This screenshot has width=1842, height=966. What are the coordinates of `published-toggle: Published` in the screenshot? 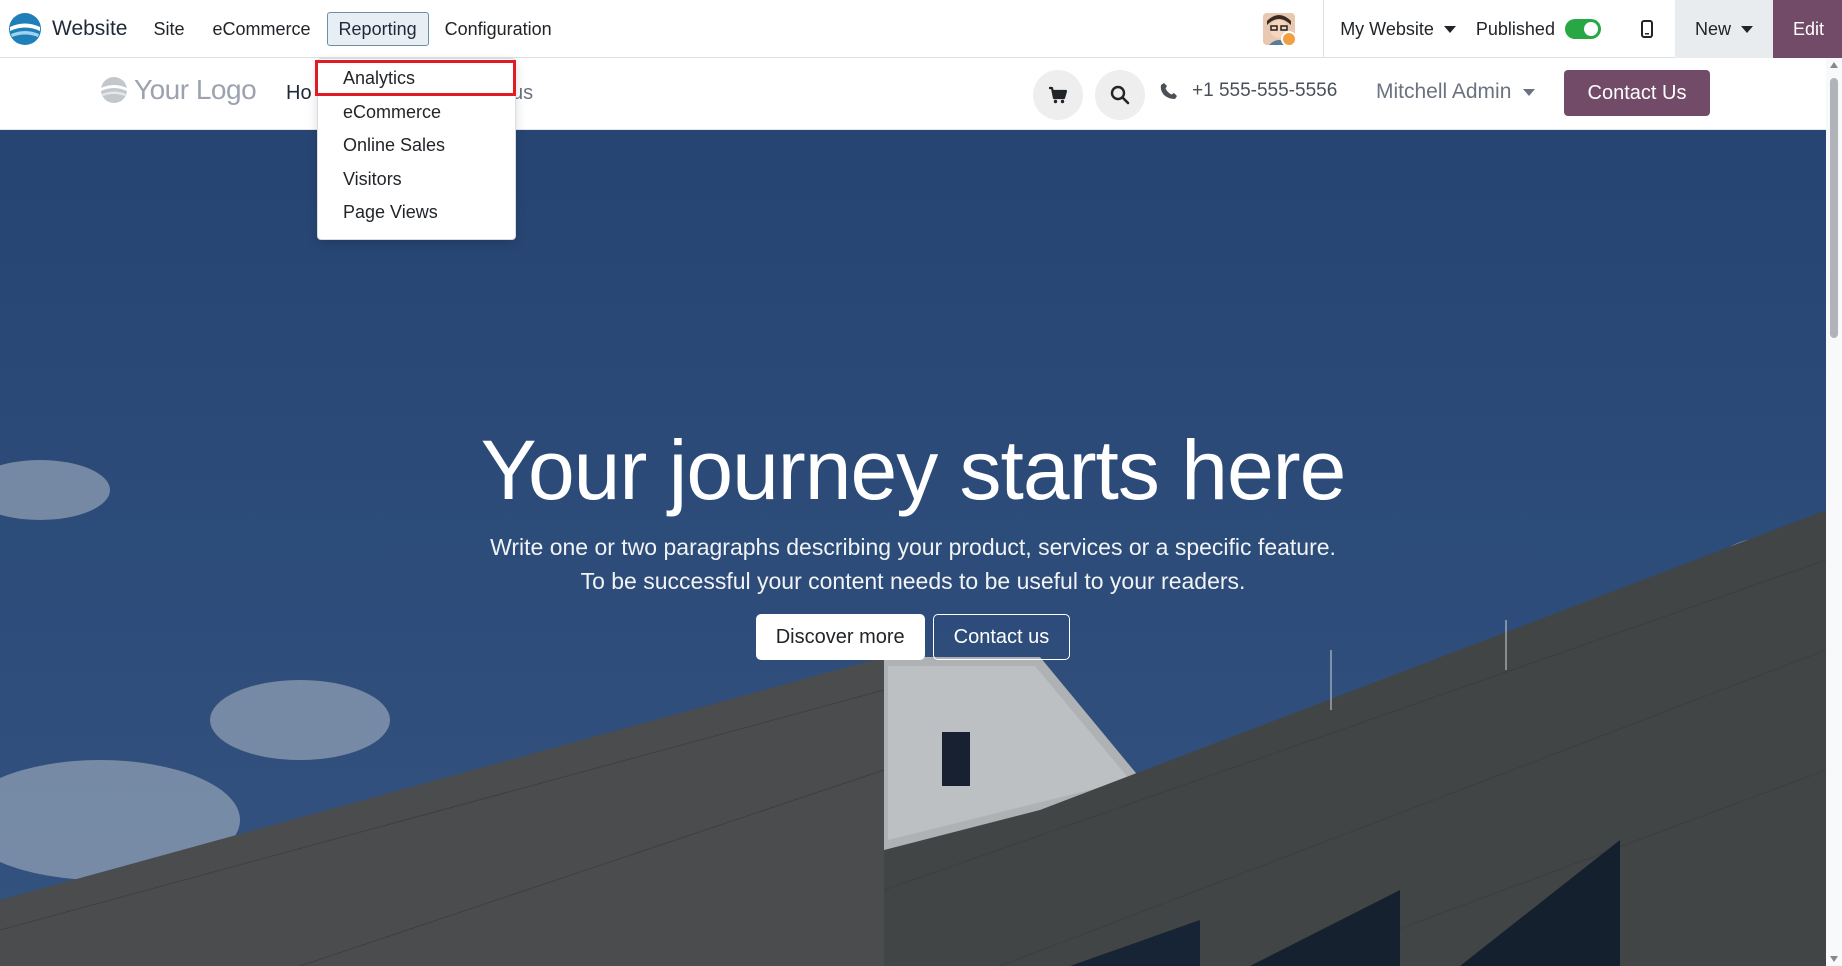 It's located at (1547, 29).